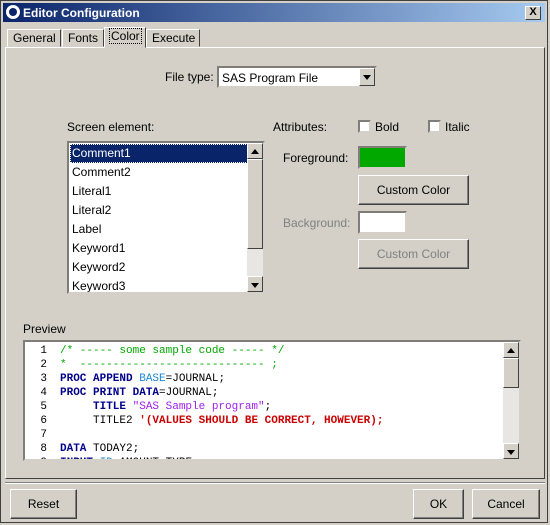 Image resolution: width=550 pixels, height=525 pixels. Describe the element at coordinates (93, 407) in the screenshot. I see `code-token: TITLE` at that location.